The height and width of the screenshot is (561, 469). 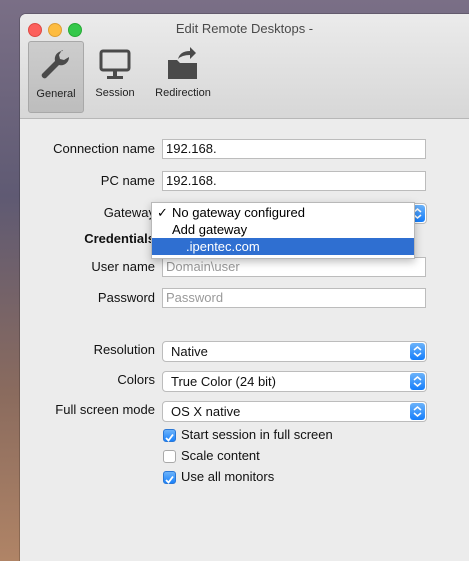 What do you see at coordinates (136, 379) in the screenshot?
I see `colors-label: Colors` at bounding box center [136, 379].